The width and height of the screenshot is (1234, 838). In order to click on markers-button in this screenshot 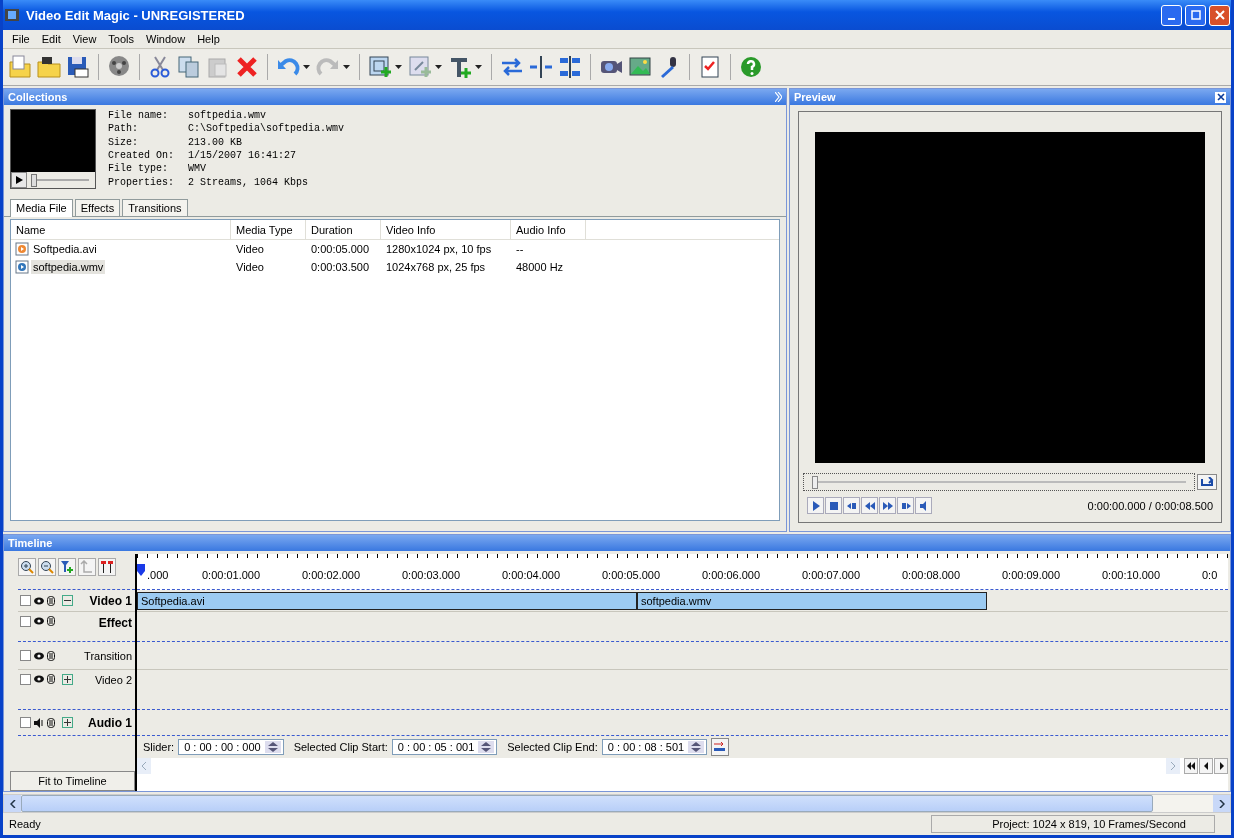, I will do `click(107, 567)`.